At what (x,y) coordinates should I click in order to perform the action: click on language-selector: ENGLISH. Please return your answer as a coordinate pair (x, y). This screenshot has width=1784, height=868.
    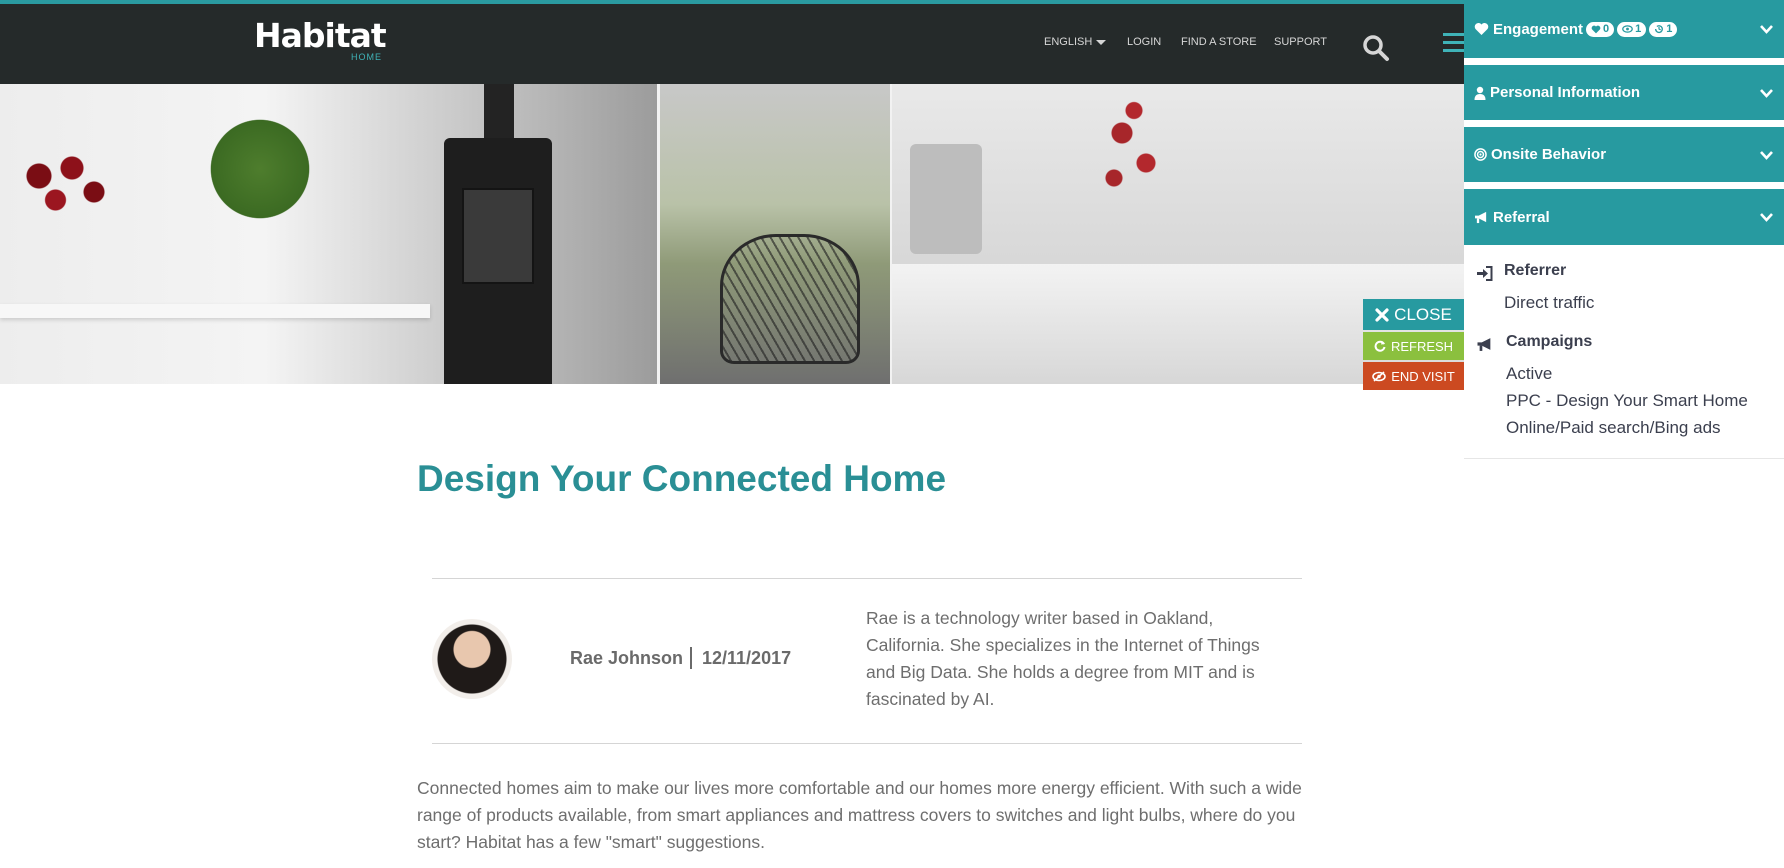
    Looking at the image, I should click on (1075, 42).